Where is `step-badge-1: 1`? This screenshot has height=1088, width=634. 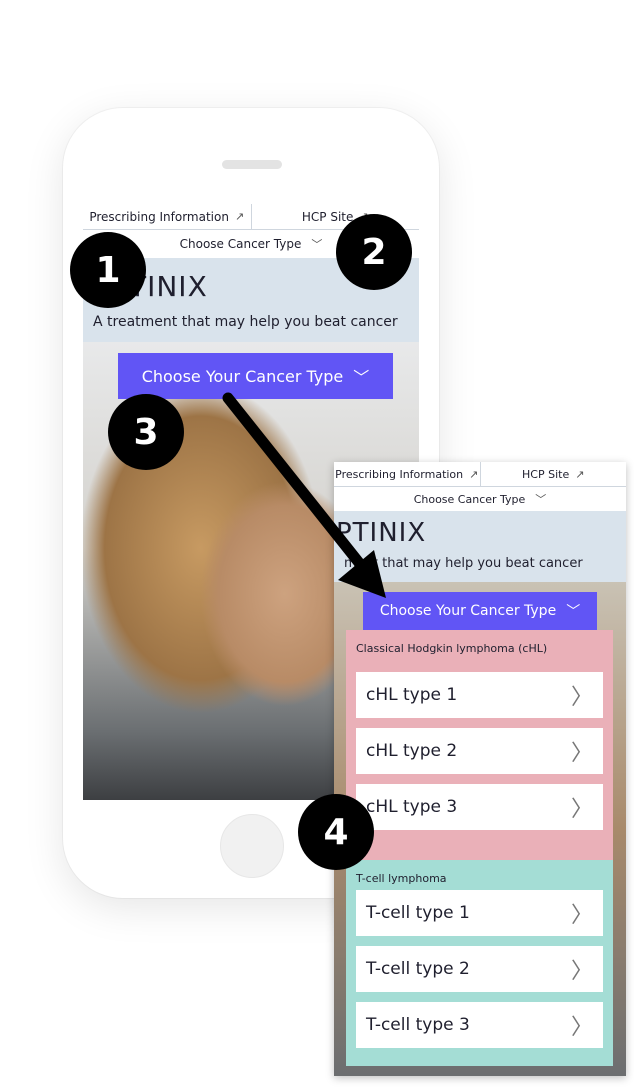
step-badge-1: 1 is located at coordinates (108, 270).